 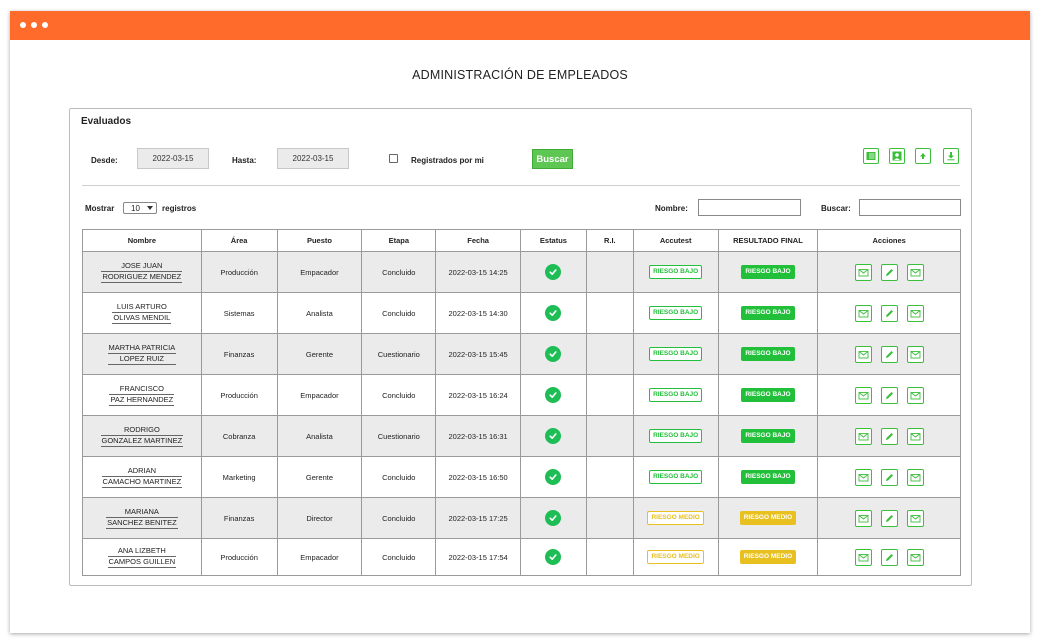 I want to click on check-circle-icon, so click(x=553, y=354).